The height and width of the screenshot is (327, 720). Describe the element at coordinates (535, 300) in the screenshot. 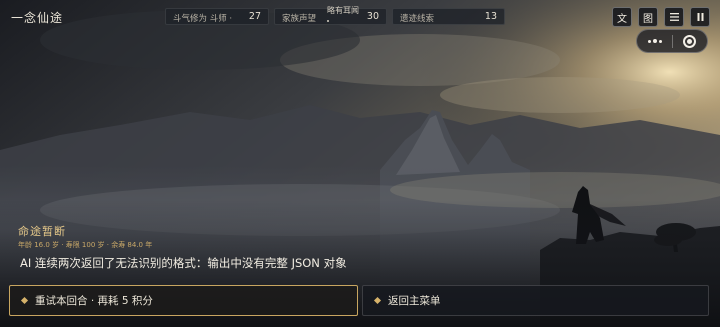

I see `return-main-menu-button: 返回主菜单` at that location.